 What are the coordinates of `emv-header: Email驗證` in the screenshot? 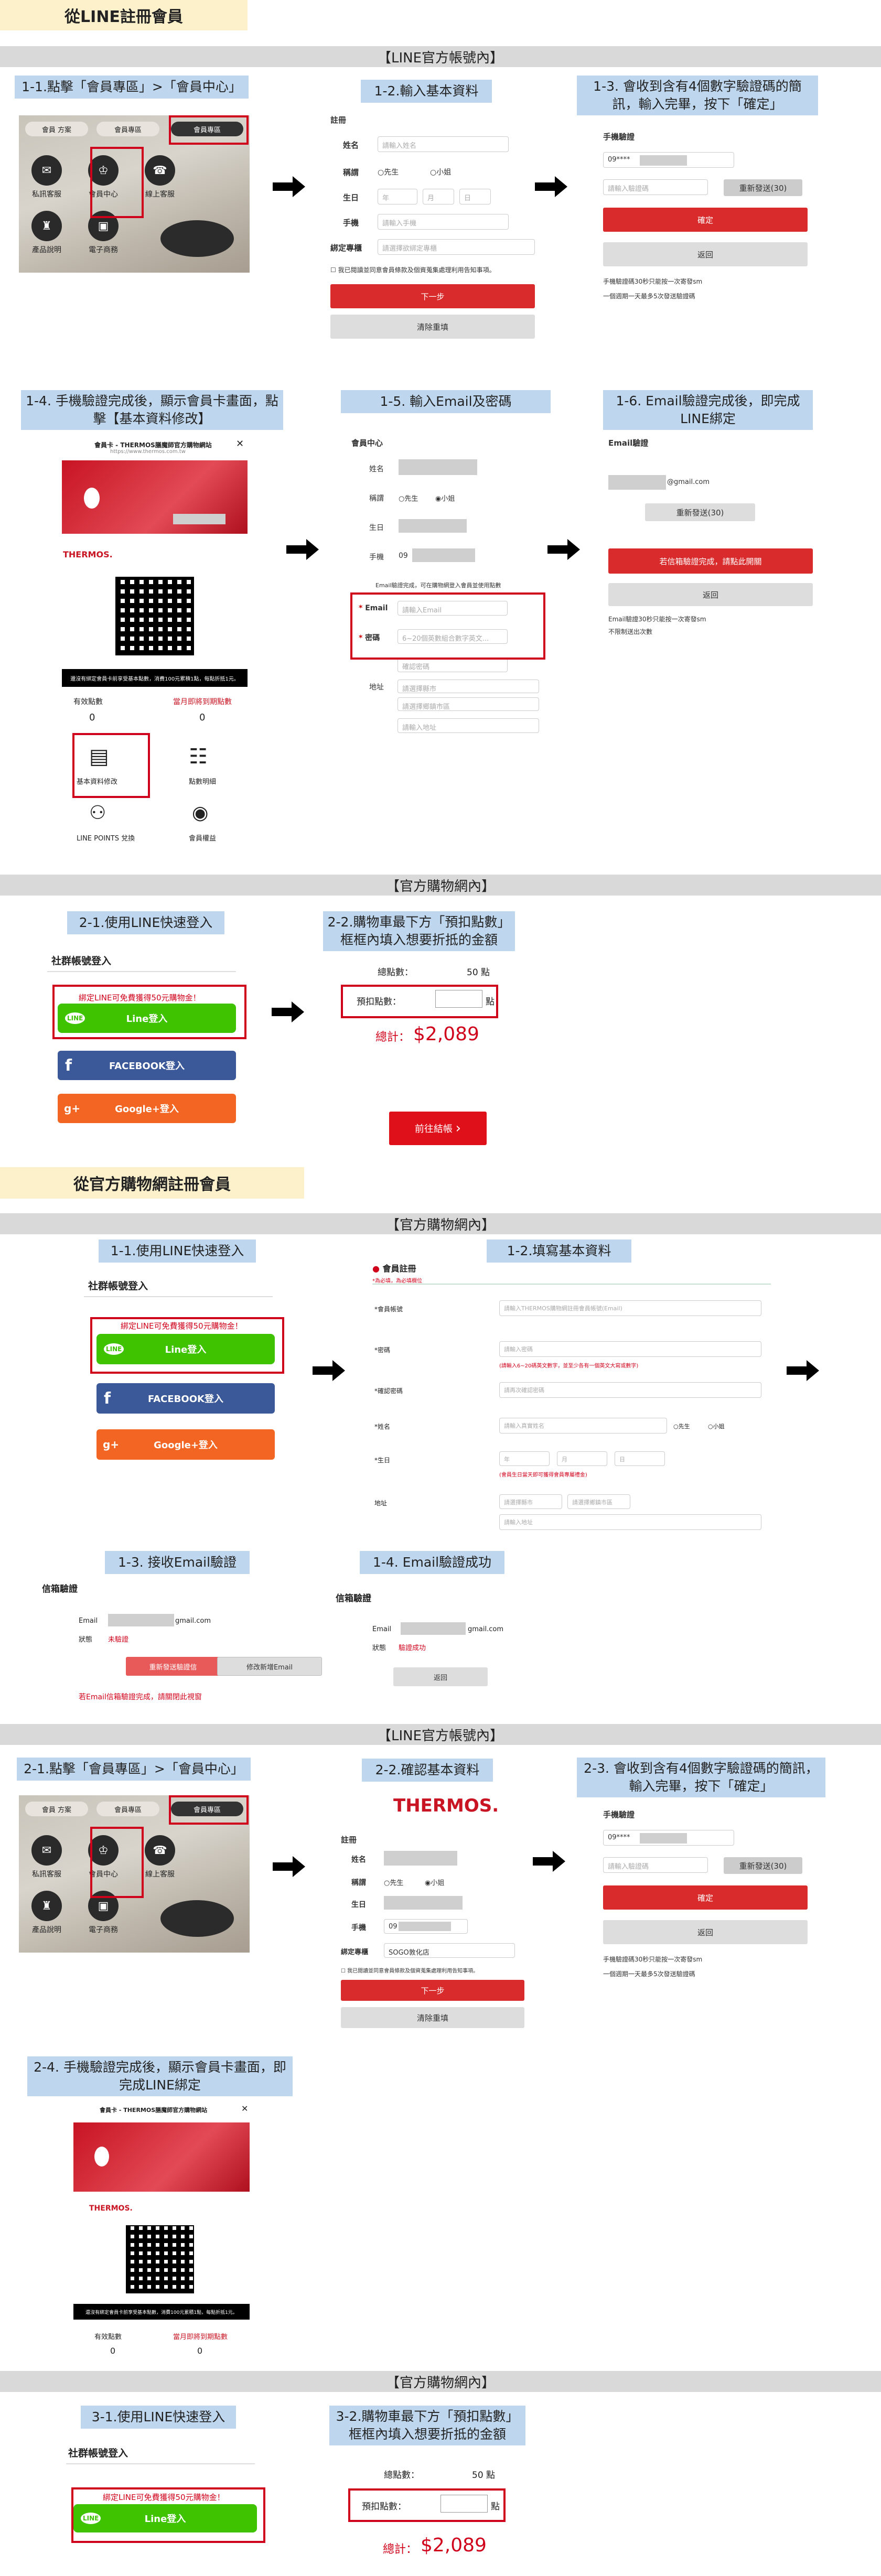 It's located at (628, 443).